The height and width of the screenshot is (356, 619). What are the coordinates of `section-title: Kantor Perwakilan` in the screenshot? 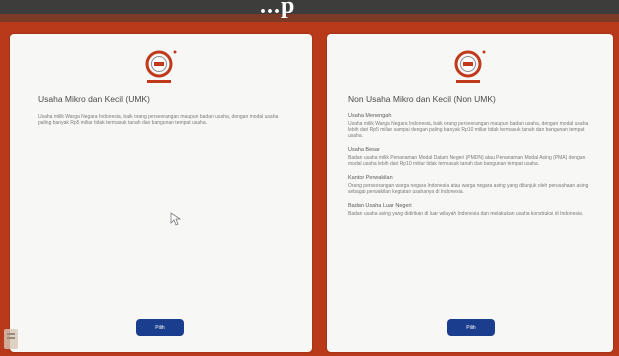 It's located at (370, 178).